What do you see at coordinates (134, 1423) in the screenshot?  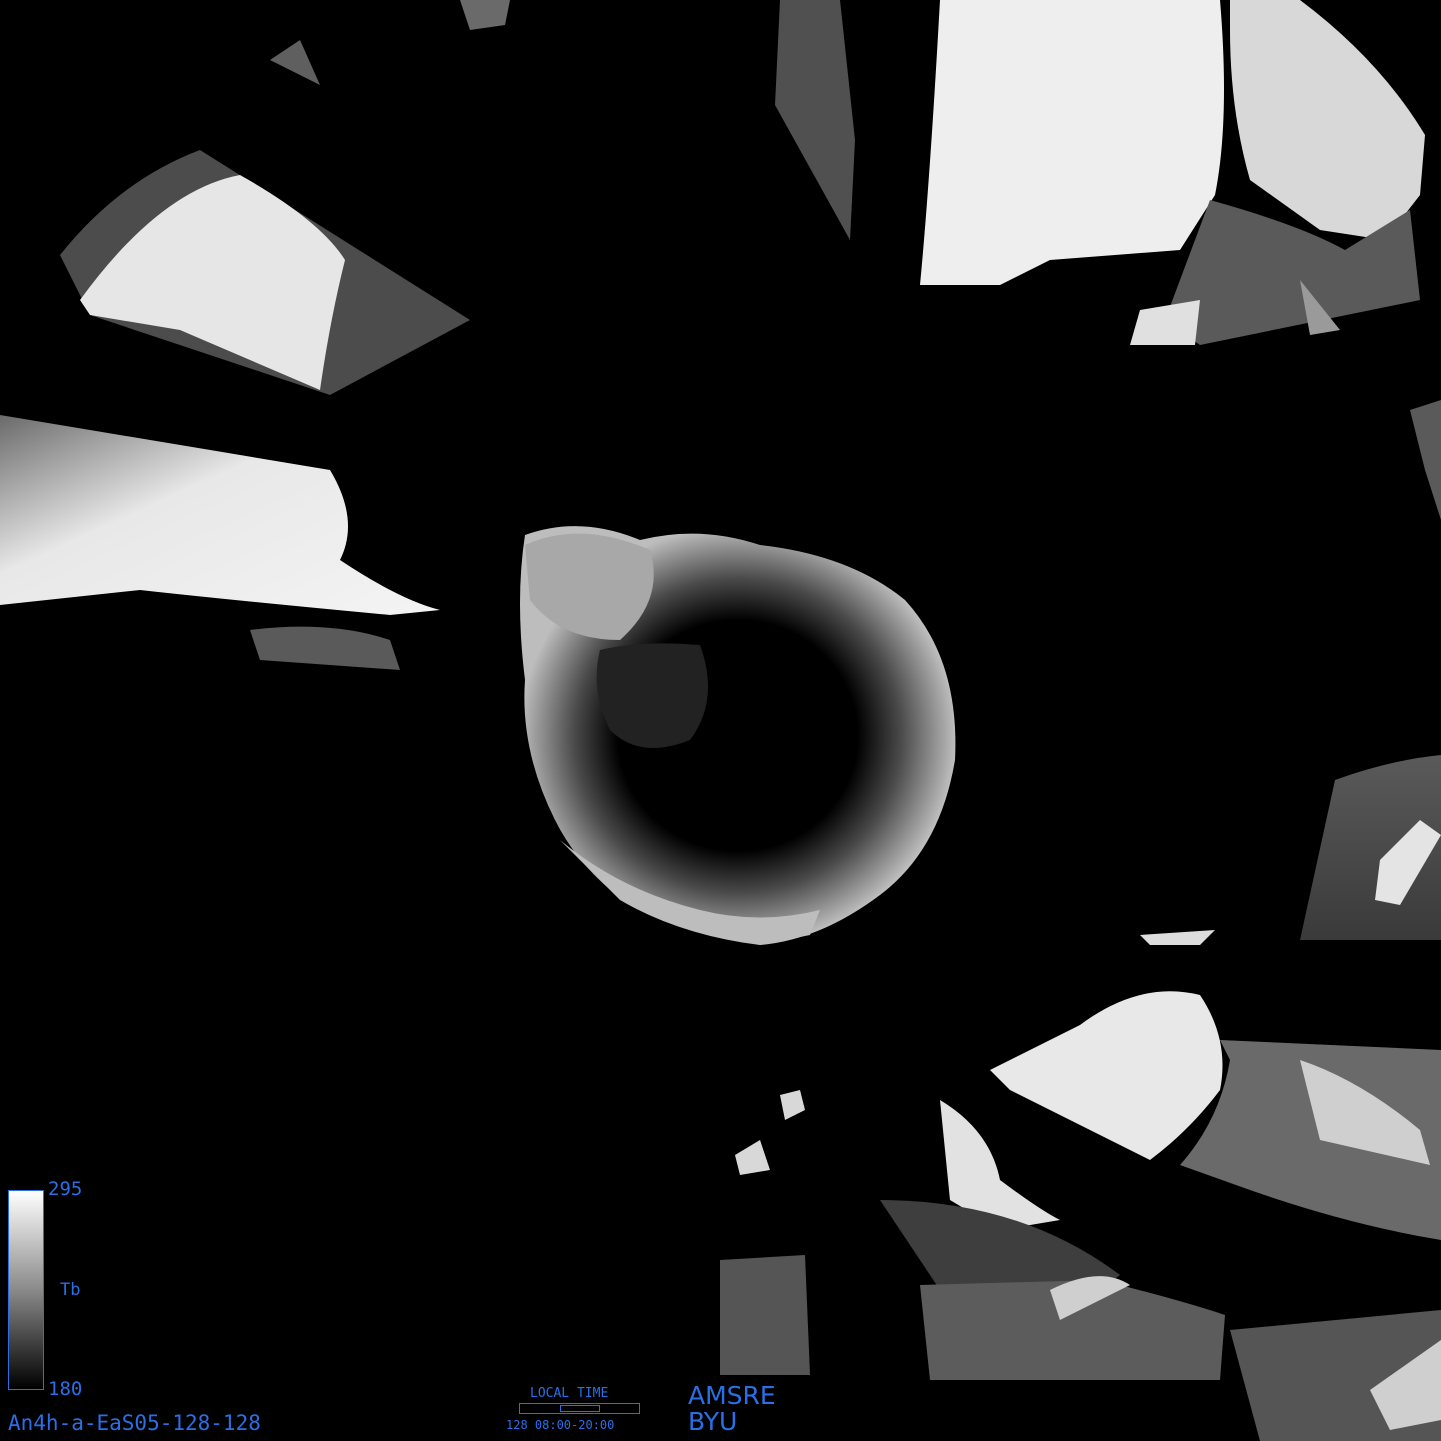 I see `image-id-label: An4h-a-EaS05-128-128` at bounding box center [134, 1423].